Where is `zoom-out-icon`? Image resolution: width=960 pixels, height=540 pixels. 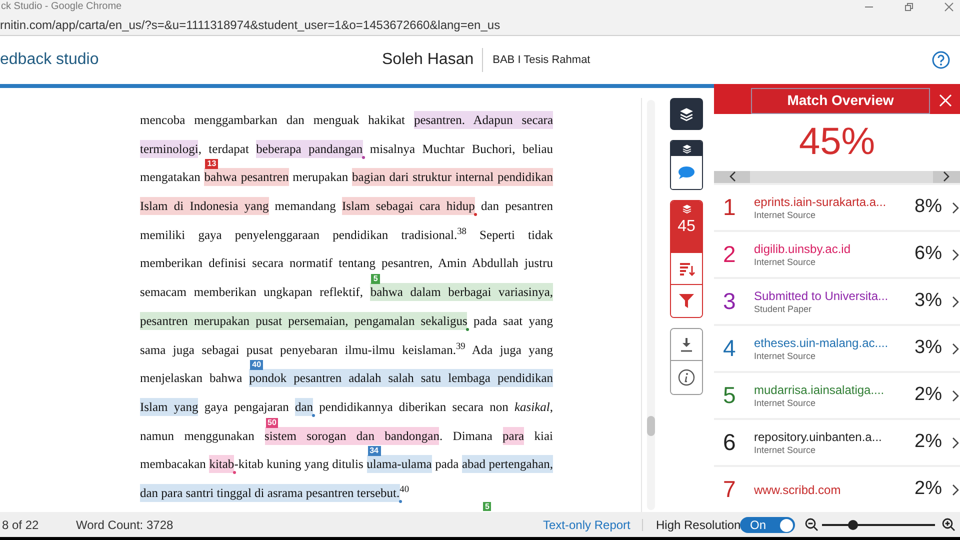 zoom-out-icon is located at coordinates (811, 524).